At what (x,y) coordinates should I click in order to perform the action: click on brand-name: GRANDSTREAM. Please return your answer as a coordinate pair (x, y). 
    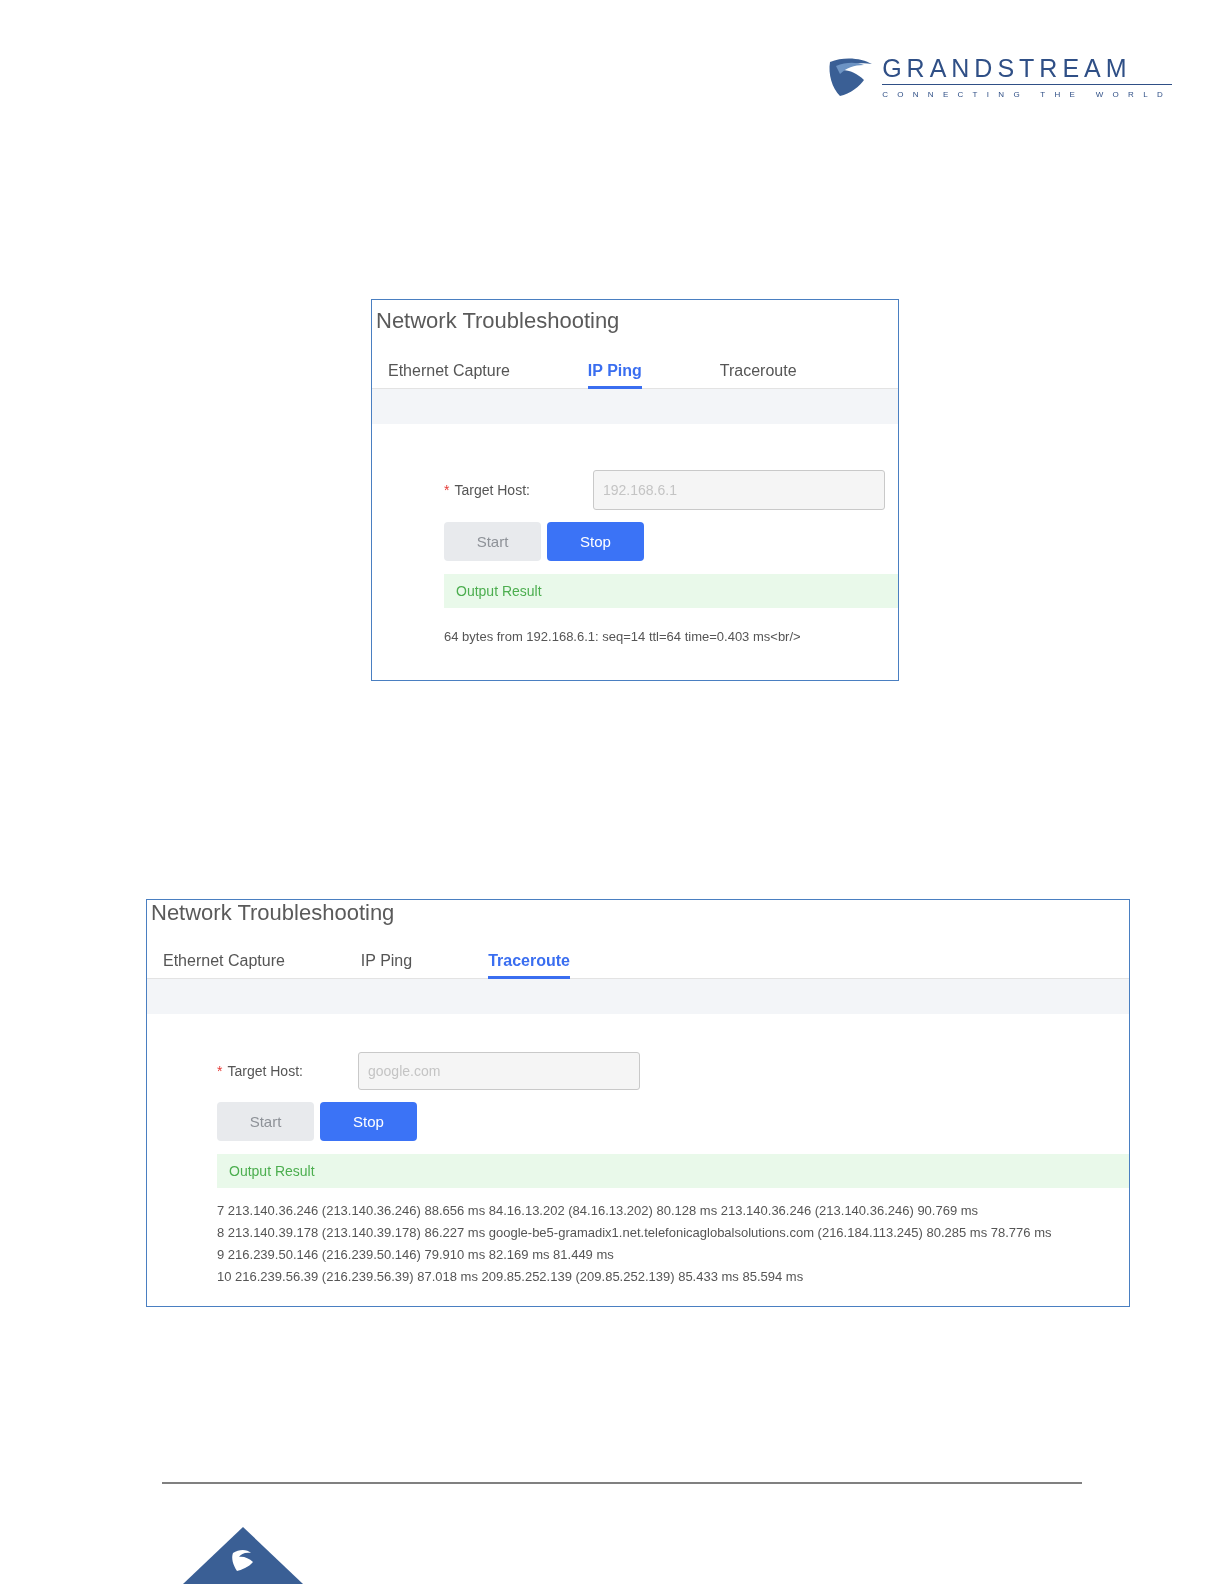
    Looking at the image, I should click on (1027, 70).